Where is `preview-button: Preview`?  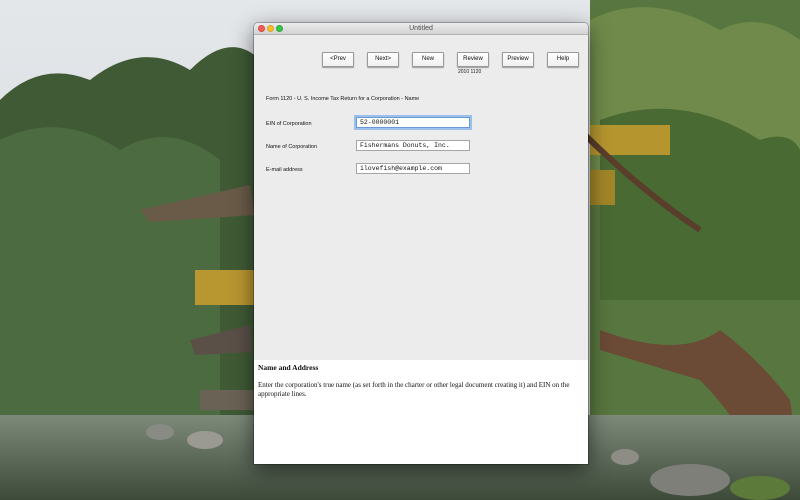
preview-button: Preview is located at coordinates (518, 59).